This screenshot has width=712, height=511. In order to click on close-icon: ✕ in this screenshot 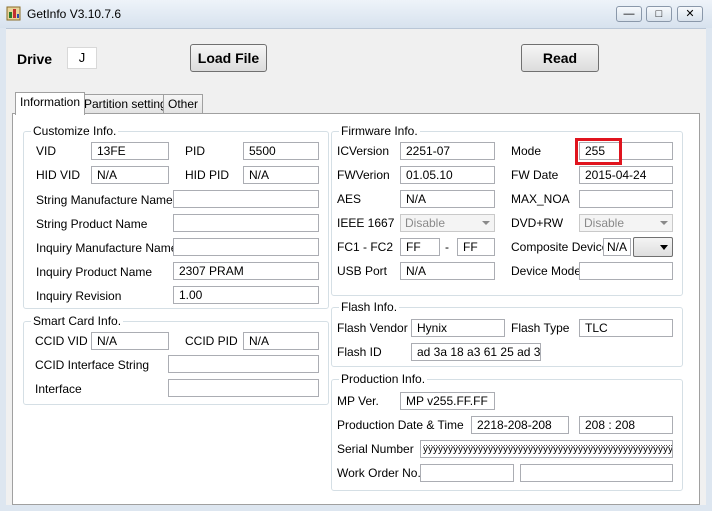, I will do `click(690, 14)`.